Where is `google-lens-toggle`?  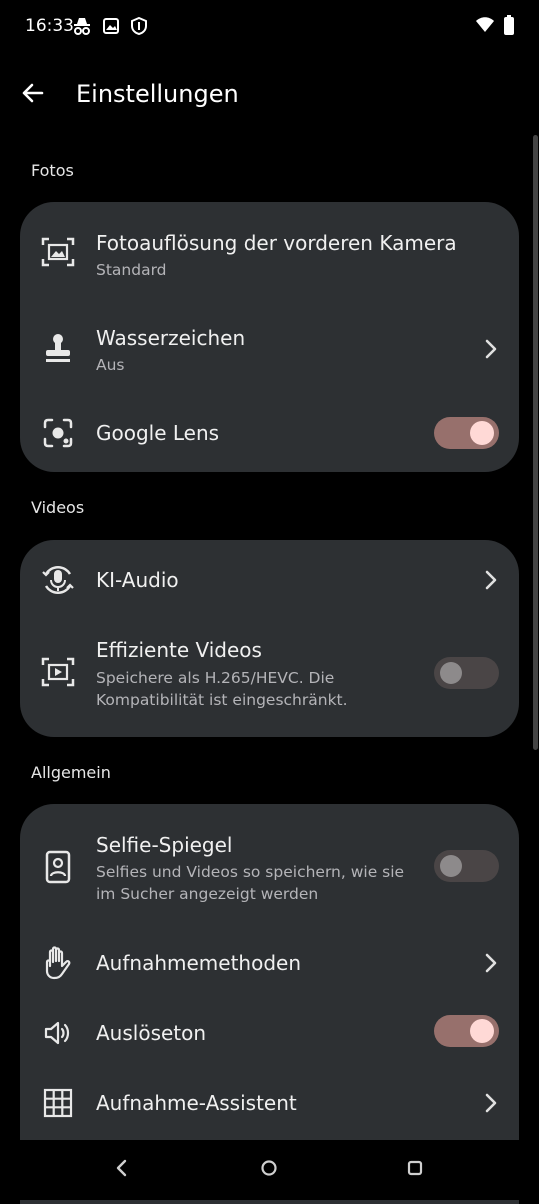 google-lens-toggle is located at coordinates (466, 433).